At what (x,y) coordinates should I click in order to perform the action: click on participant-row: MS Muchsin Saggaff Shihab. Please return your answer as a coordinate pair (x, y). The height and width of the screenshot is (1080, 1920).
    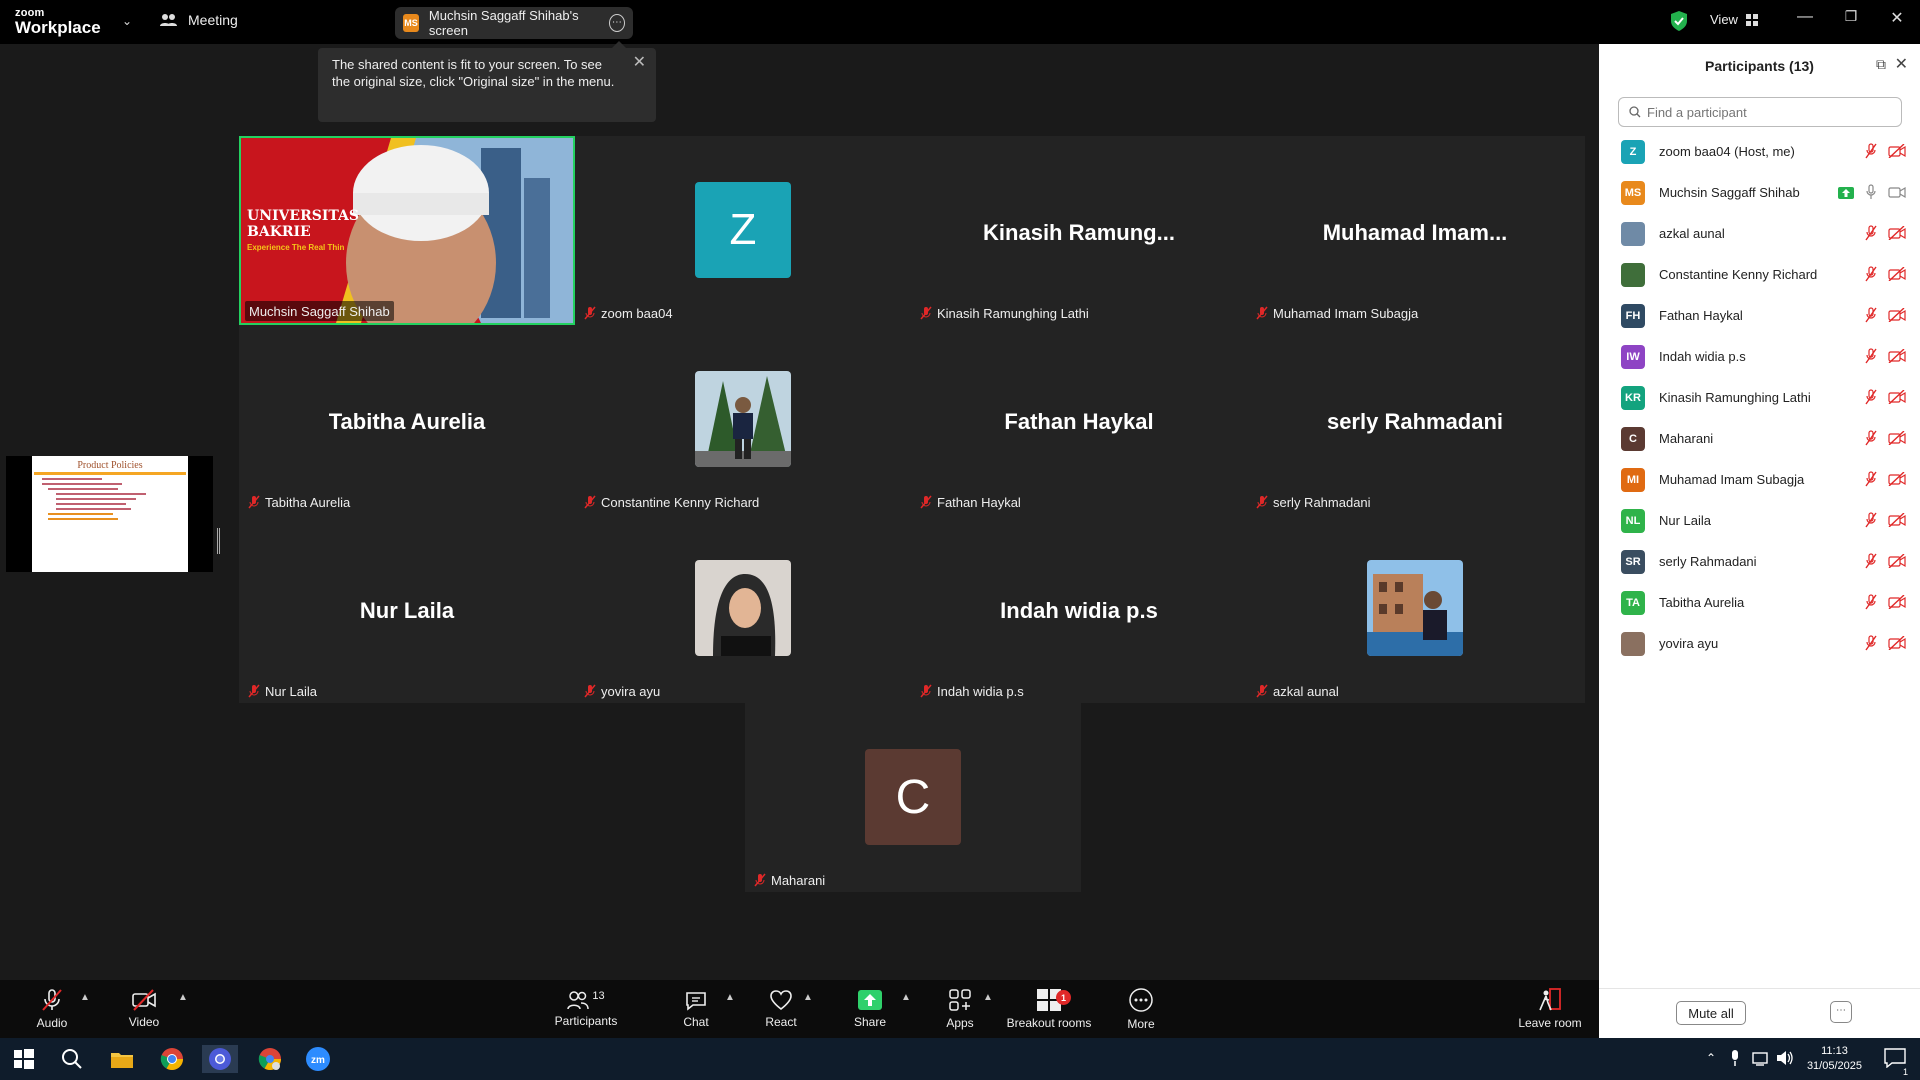
    Looking at the image, I should click on (1759, 192).